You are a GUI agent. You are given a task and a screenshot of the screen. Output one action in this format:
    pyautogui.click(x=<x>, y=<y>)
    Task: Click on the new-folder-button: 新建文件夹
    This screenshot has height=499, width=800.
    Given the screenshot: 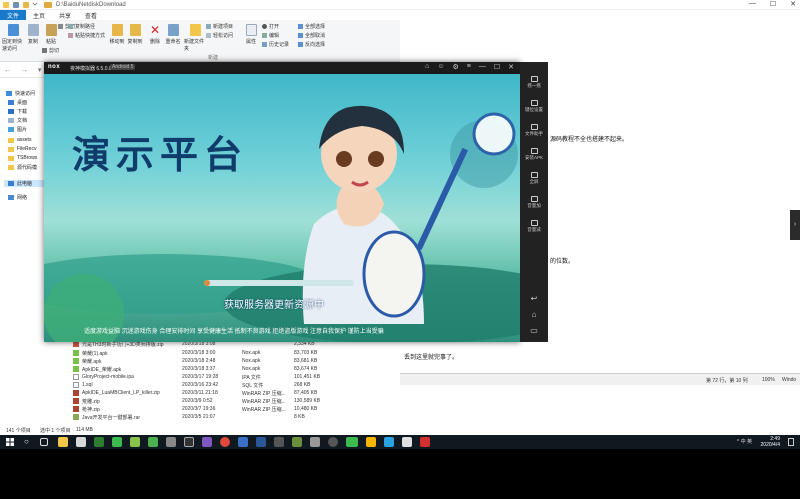 What is the action you would take?
    pyautogui.click(x=195, y=38)
    